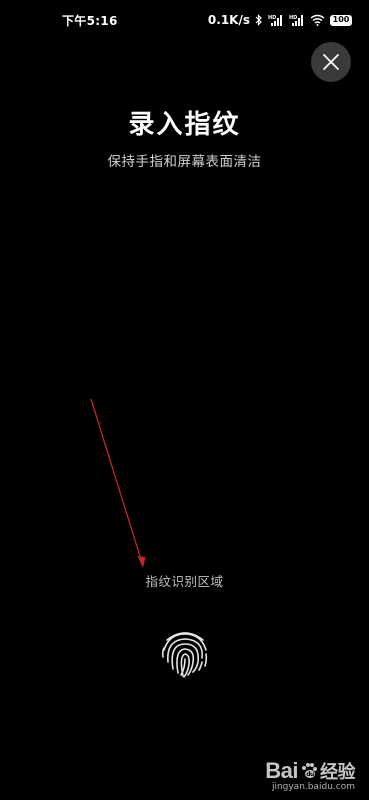 This screenshot has width=369, height=800. Describe the element at coordinates (184, 655) in the screenshot. I see `fingerprint-icon` at that location.